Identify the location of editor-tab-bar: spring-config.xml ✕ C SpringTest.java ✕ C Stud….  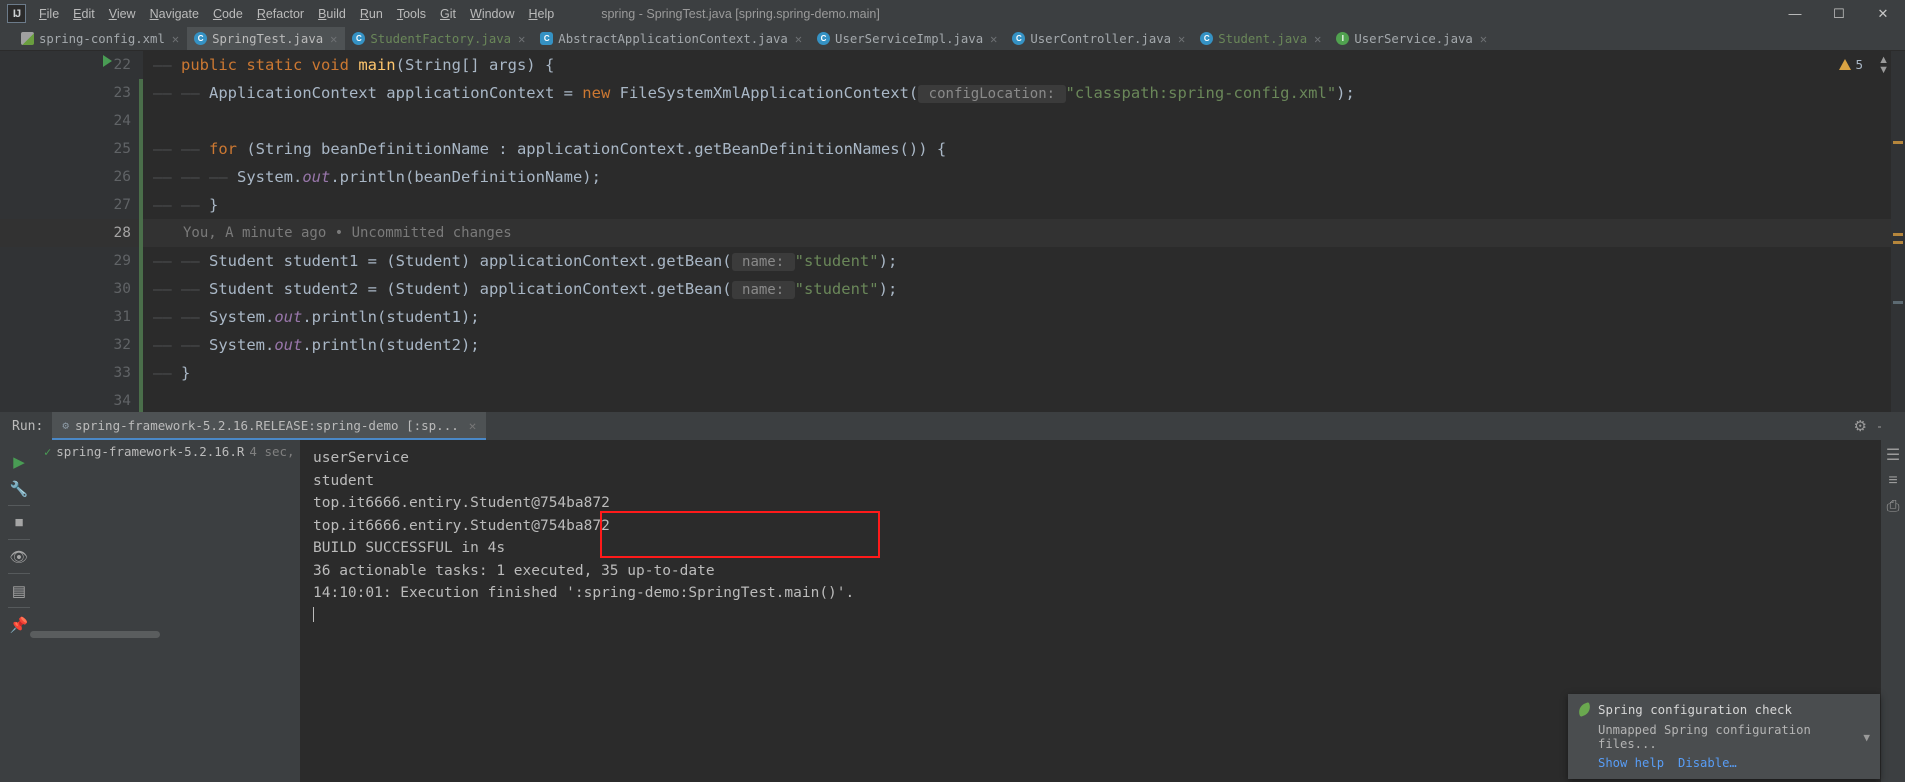
(952, 39).